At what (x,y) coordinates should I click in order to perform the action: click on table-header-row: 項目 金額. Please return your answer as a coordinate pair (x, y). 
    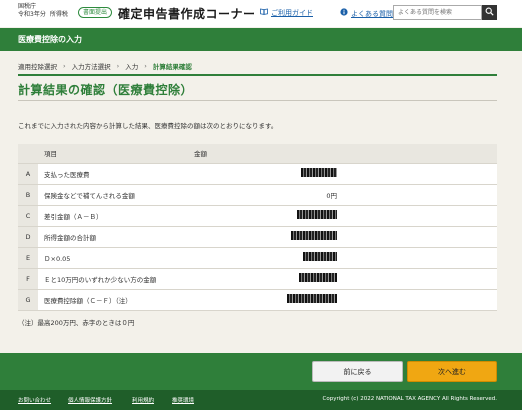
    Looking at the image, I should click on (257, 154).